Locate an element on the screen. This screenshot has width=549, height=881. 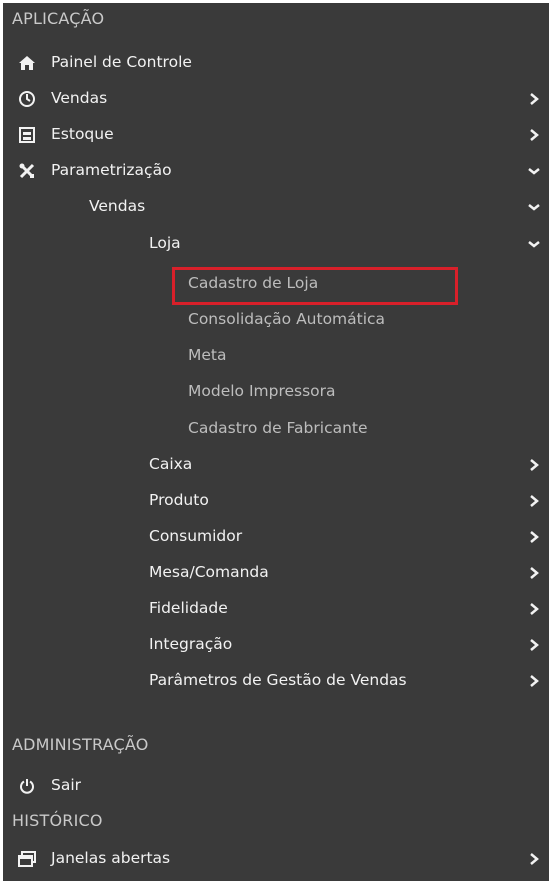
menu-item-label: Mesa/Comanda is located at coordinates (209, 572).